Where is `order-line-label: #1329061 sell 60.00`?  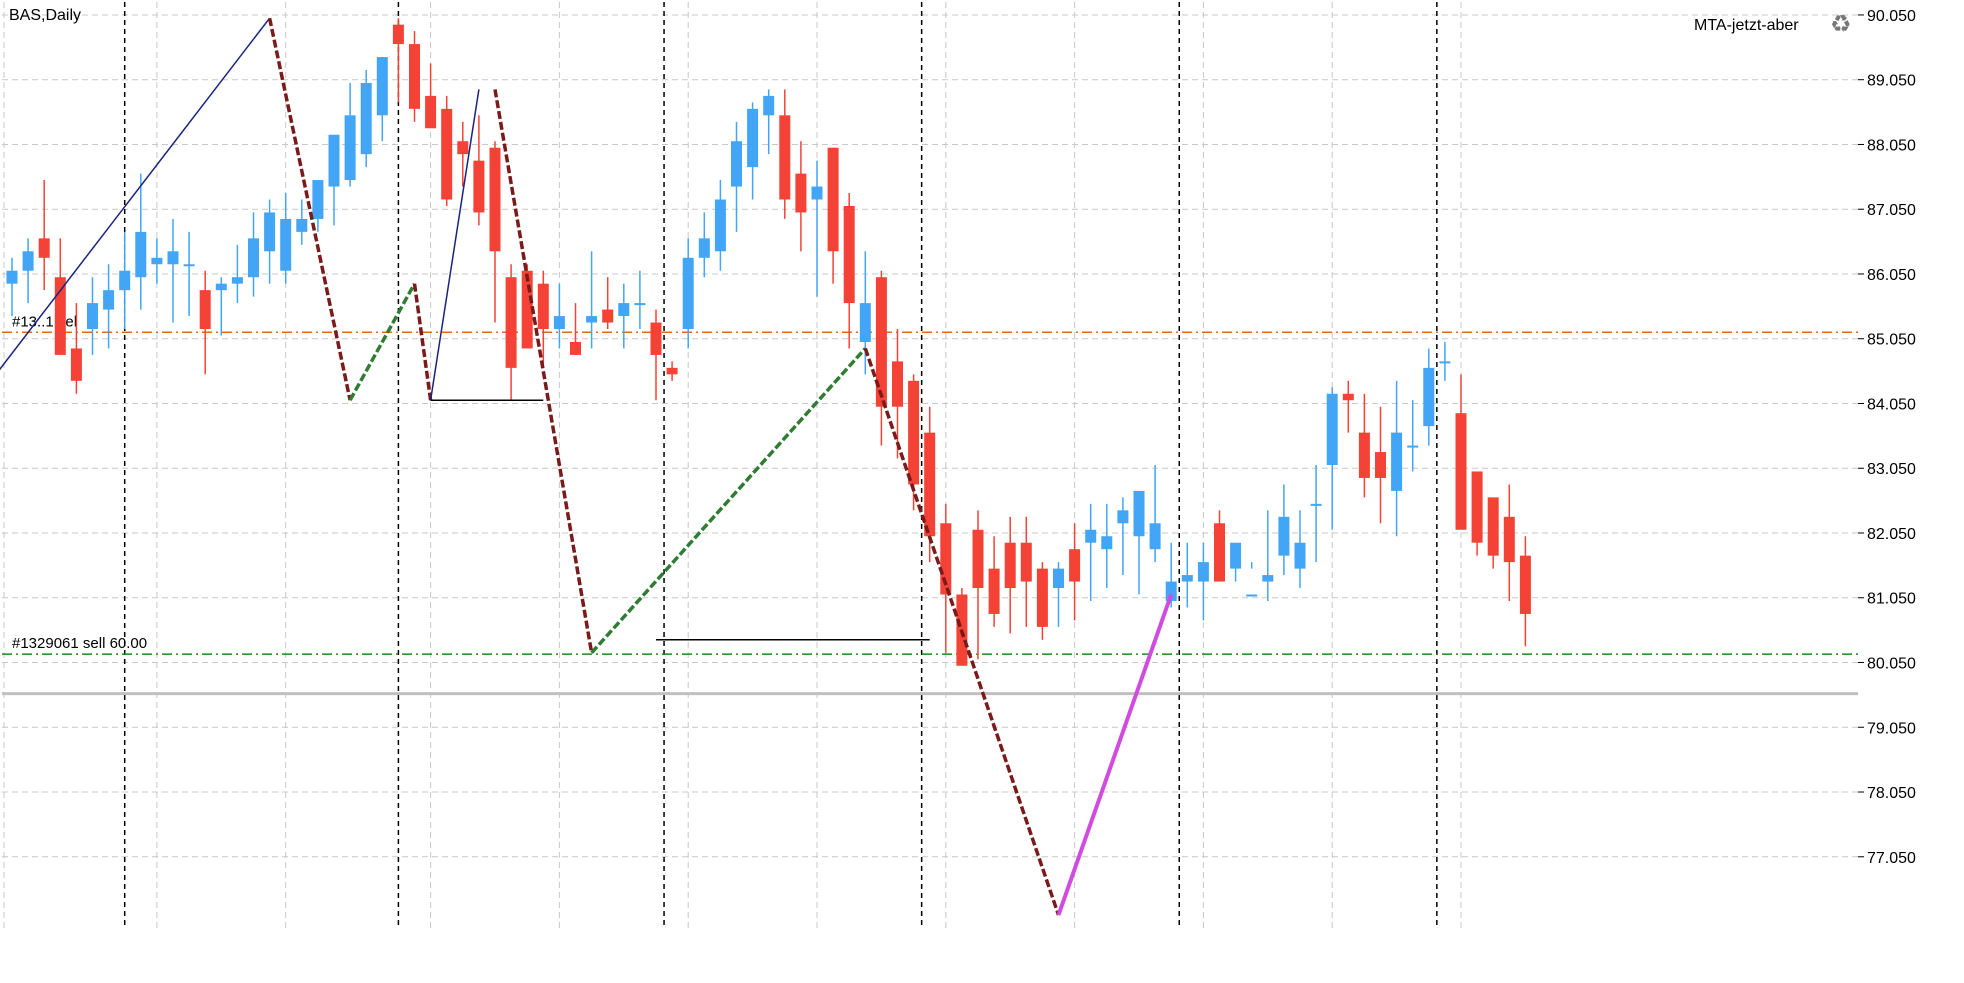
order-line-label: #1329061 sell 60.00 is located at coordinates (79, 643).